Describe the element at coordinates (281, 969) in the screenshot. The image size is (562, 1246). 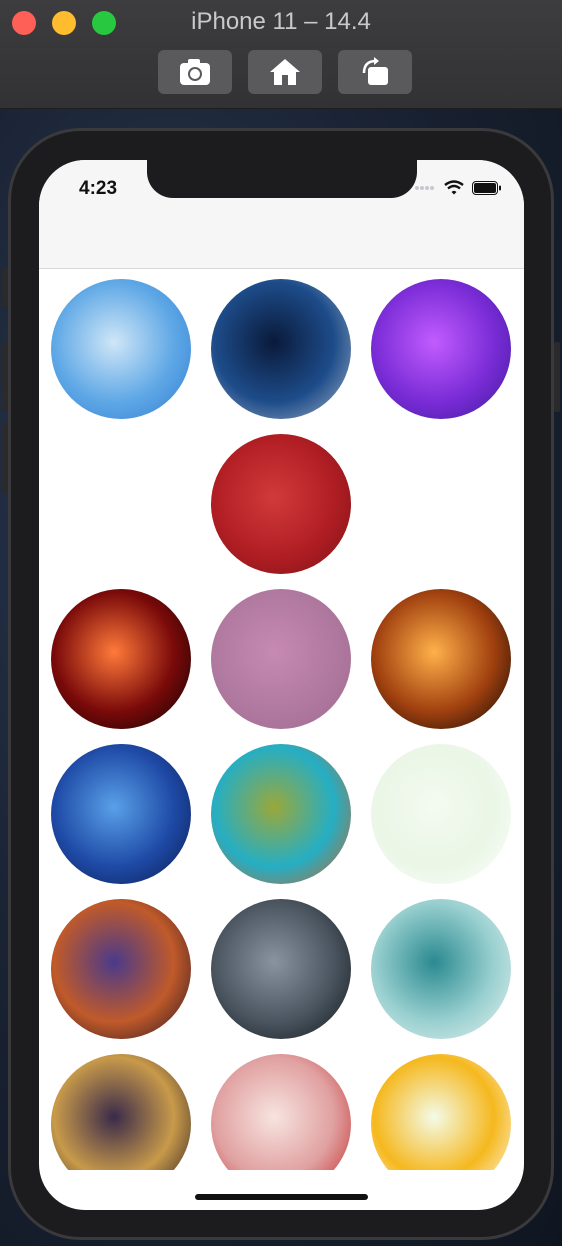
I see `grid-item-milky-way-trees` at that location.